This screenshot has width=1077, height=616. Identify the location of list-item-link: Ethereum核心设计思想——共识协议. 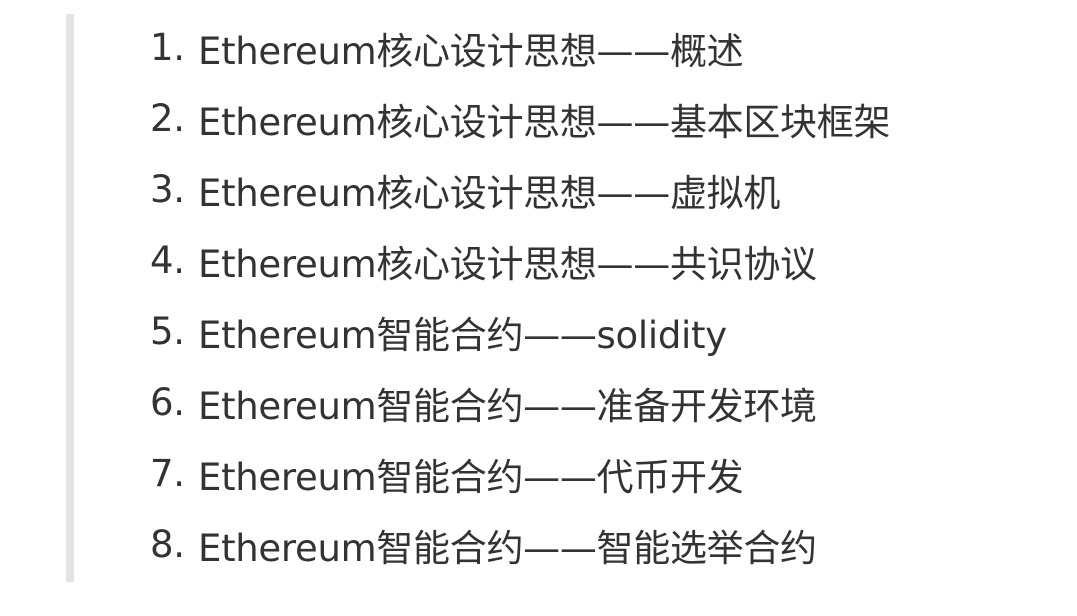
(507, 261).